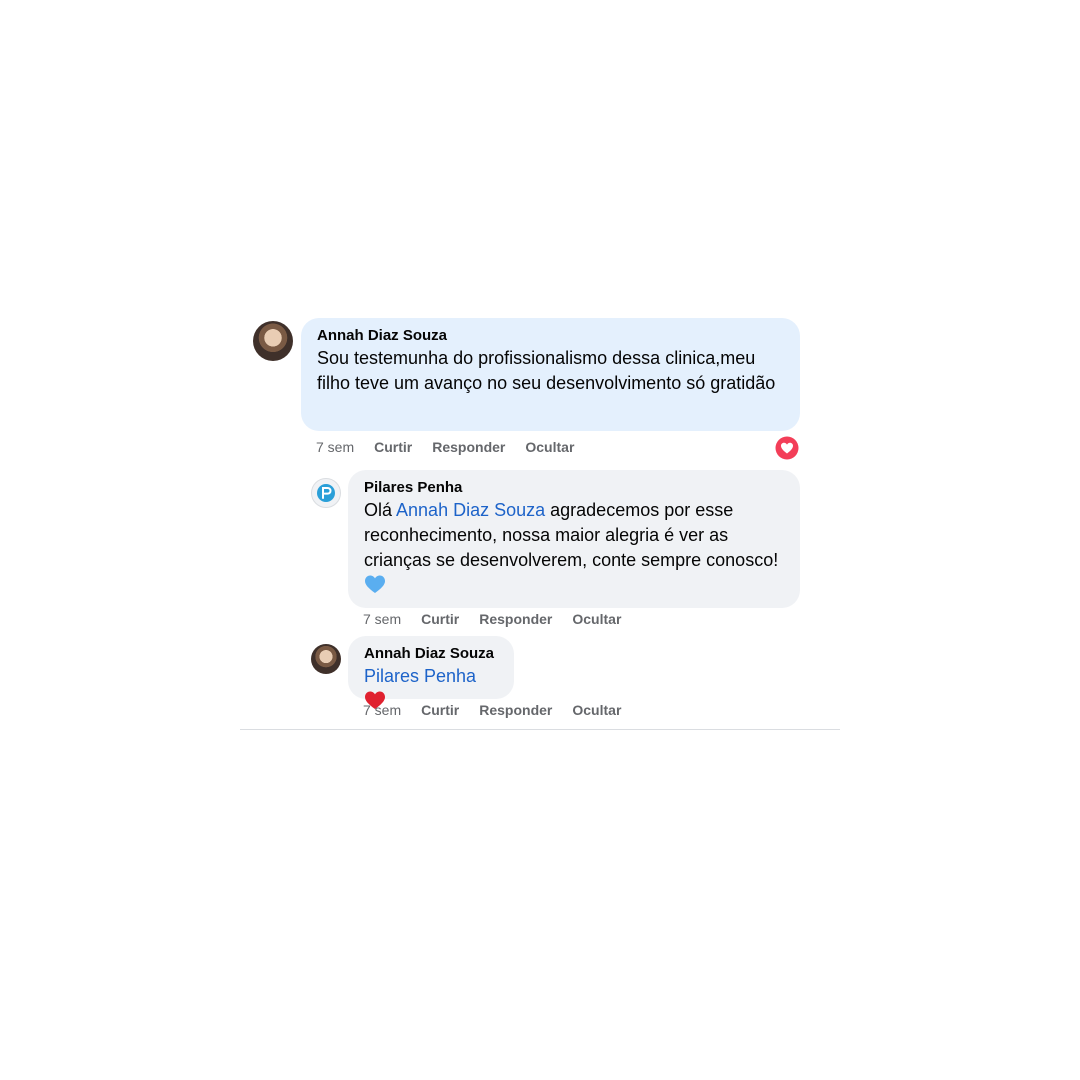  Describe the element at coordinates (375, 587) in the screenshot. I see `blue-heart-icon` at that location.